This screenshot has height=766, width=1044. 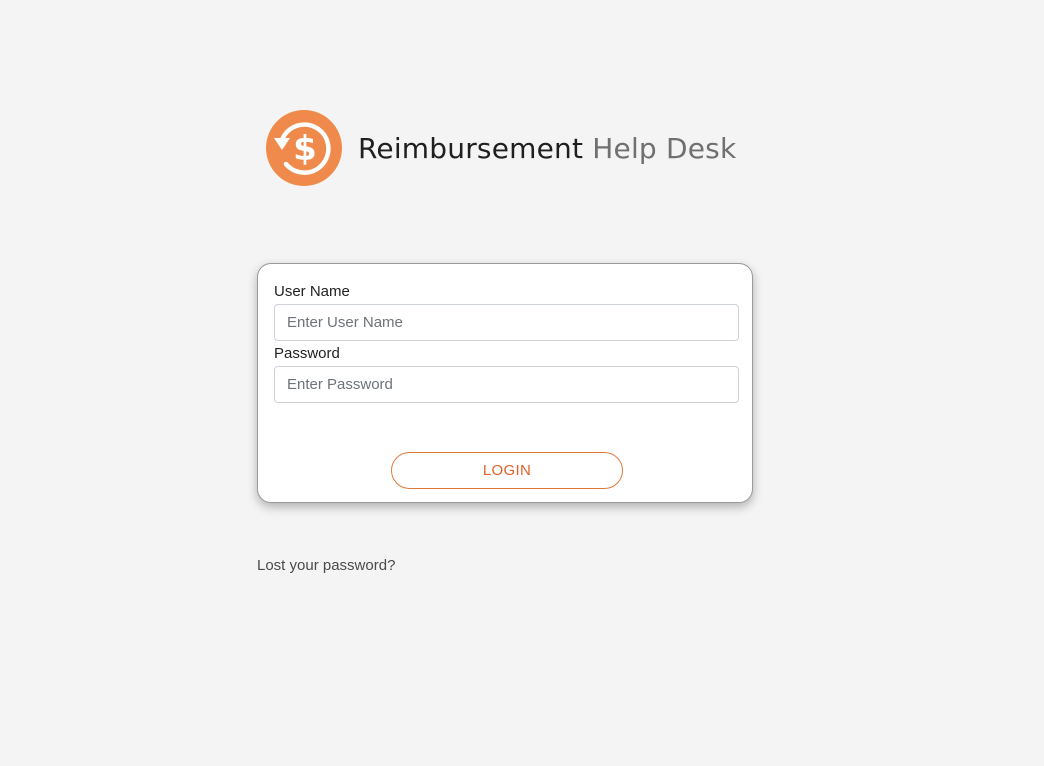 I want to click on refund-dollar-icon: $, so click(x=304, y=148).